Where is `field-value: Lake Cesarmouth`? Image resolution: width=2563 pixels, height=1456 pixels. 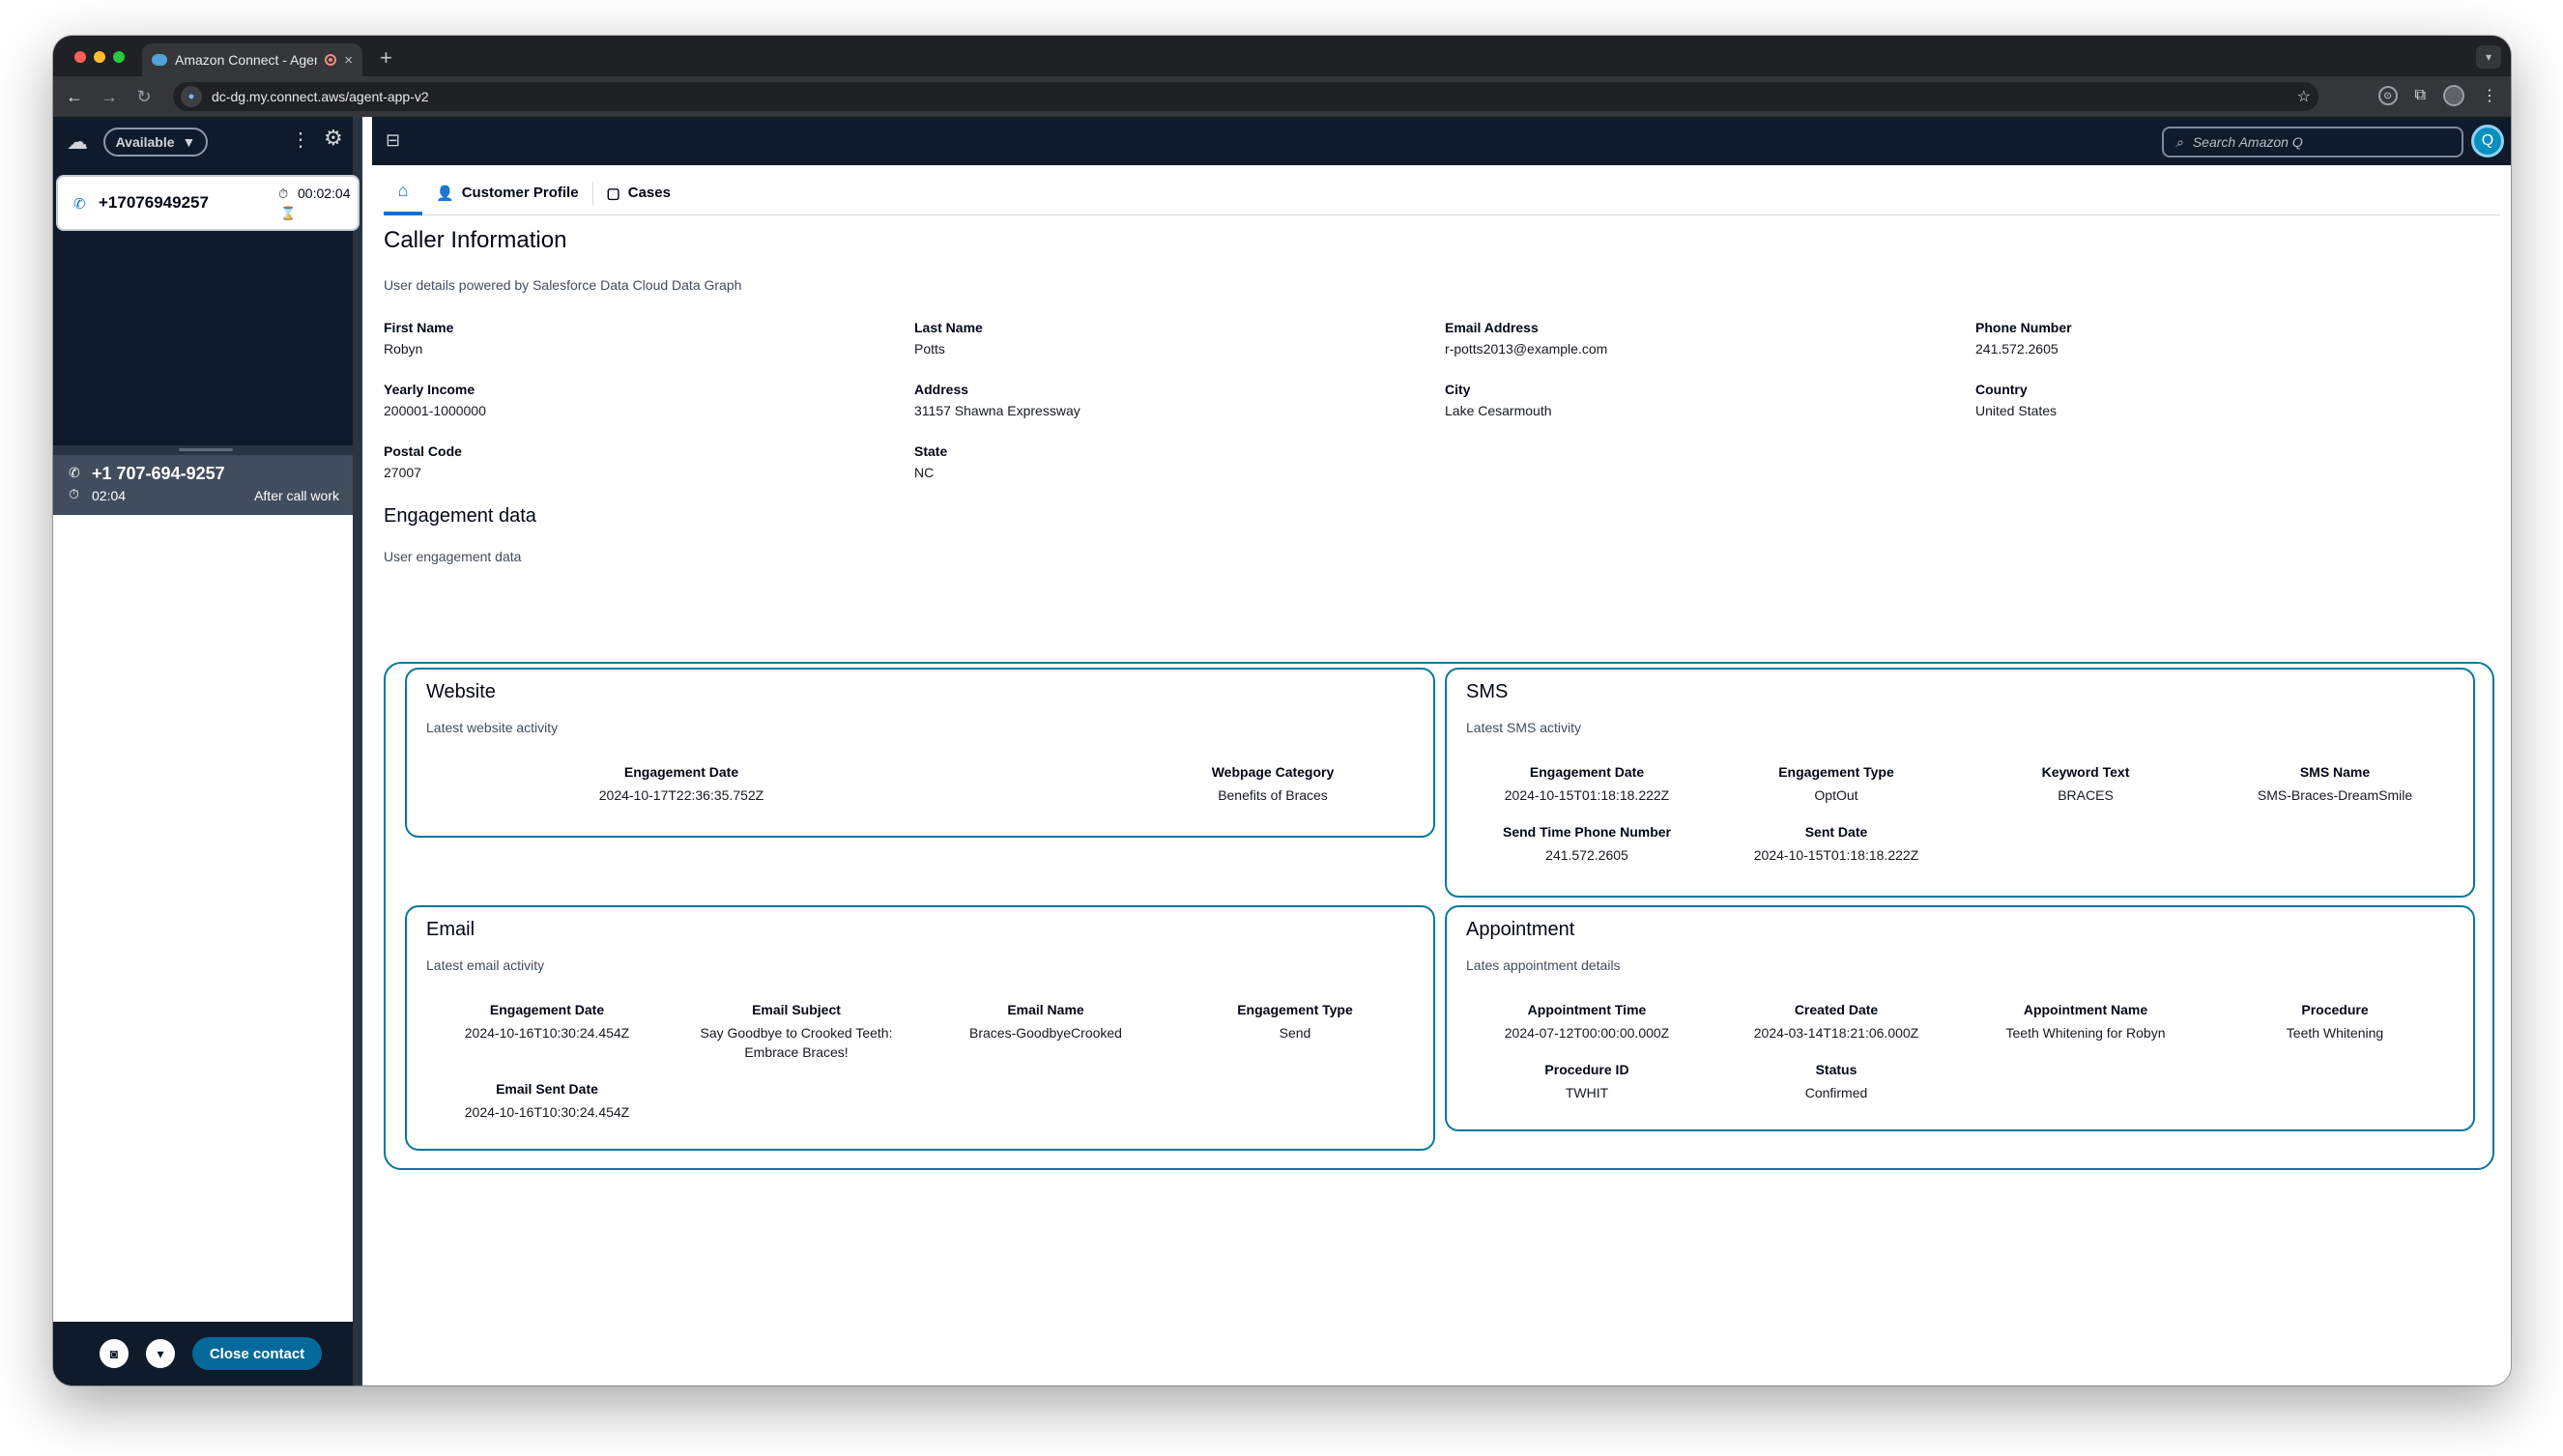
field-value: Lake Cesarmouth is located at coordinates (1498, 411).